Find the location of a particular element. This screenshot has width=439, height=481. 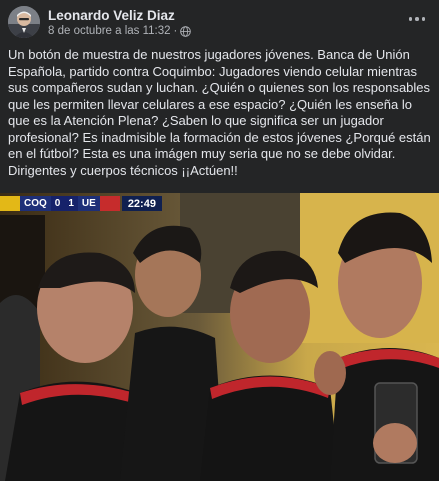

author-name: Leonardo Veliz Diaz is located at coordinates (111, 15).